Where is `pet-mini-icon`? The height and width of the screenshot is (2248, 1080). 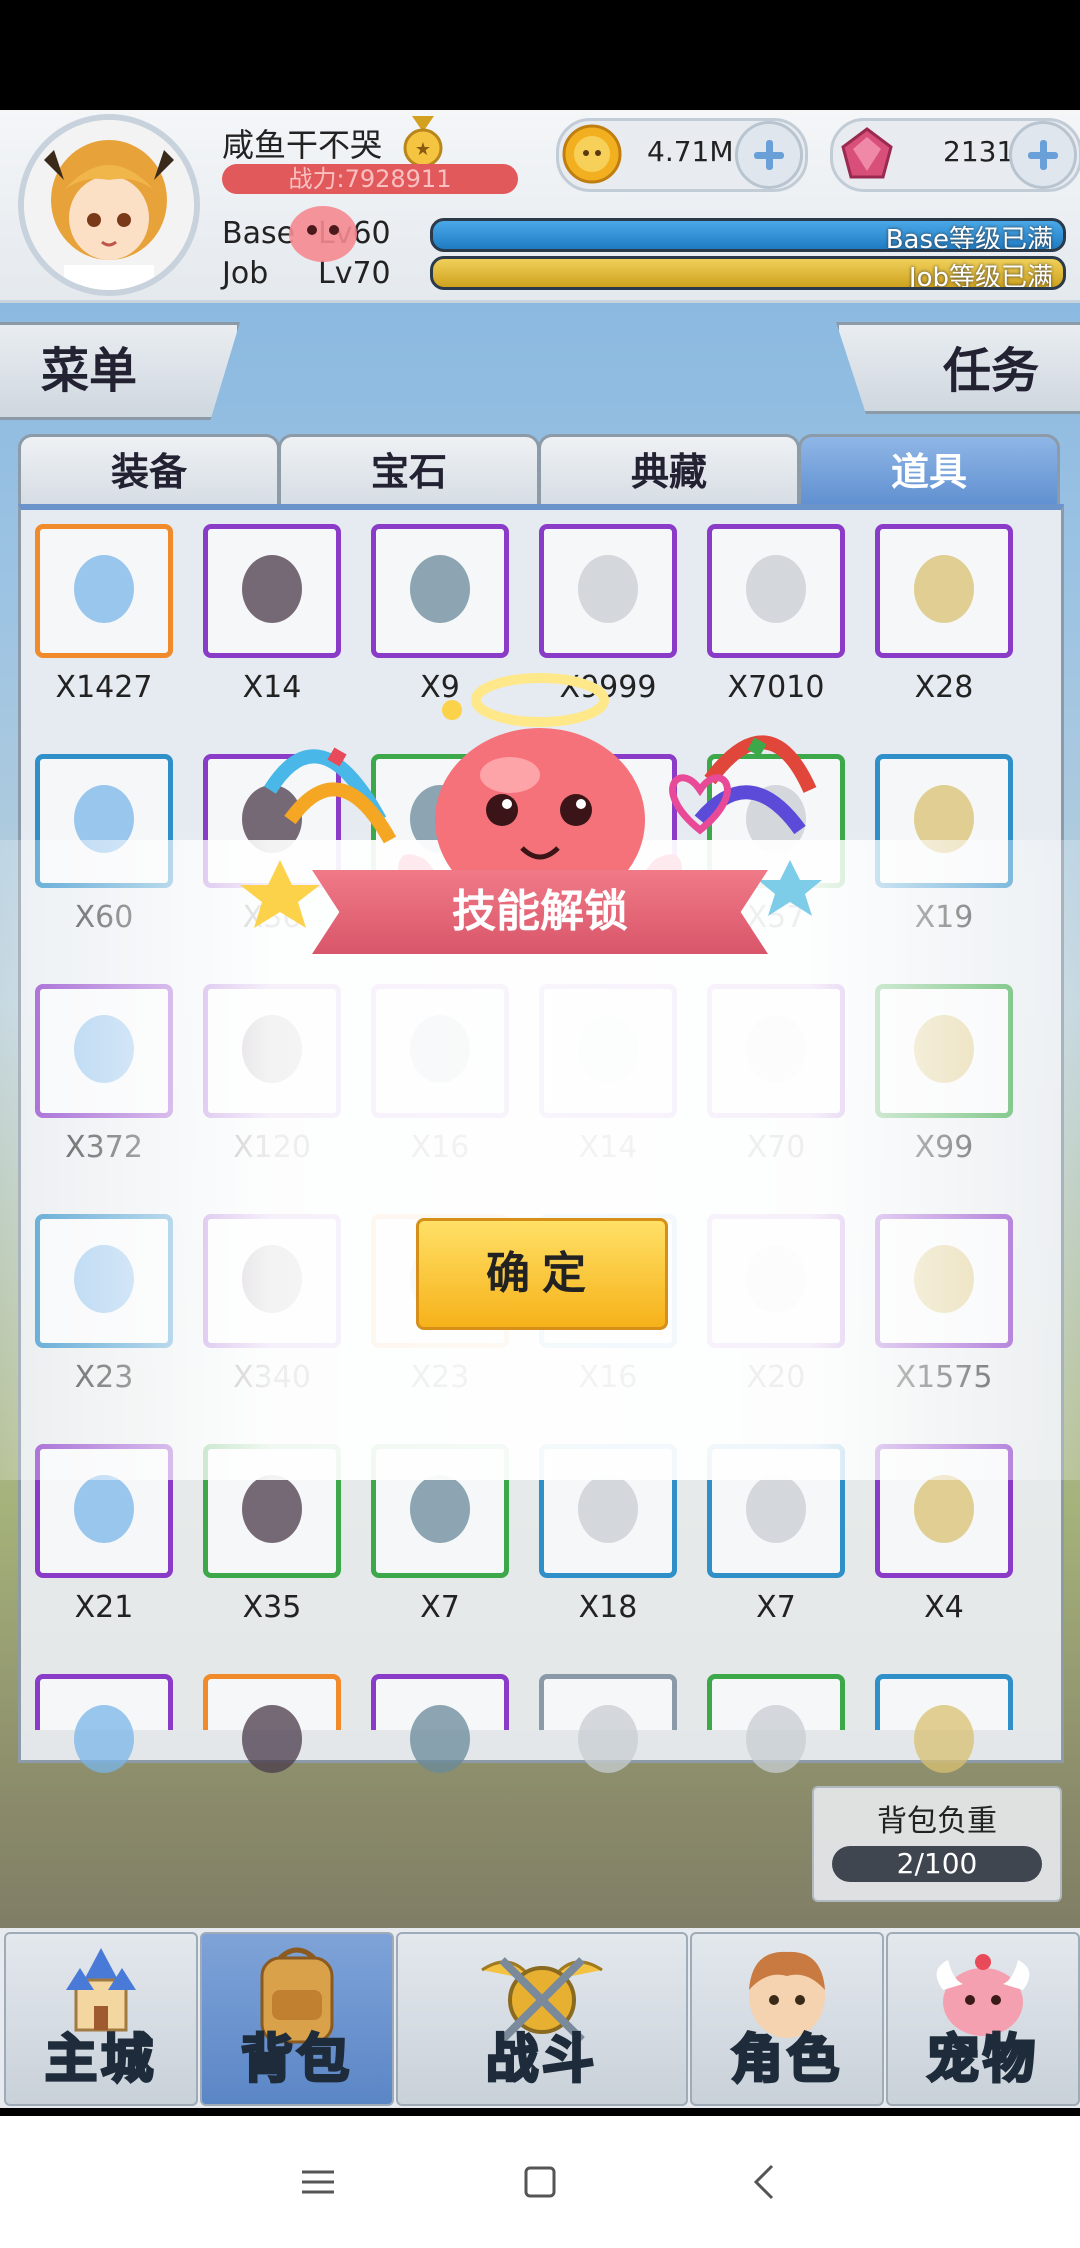
pet-mini-icon is located at coordinates (323, 234).